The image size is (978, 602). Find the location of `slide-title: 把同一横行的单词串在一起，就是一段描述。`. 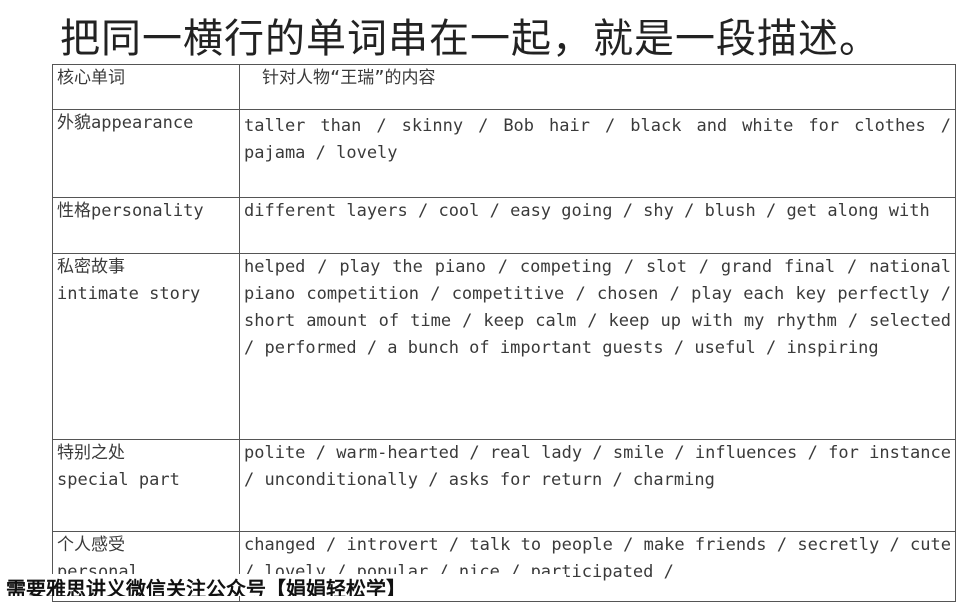

slide-title: 把同一横行的单词串在一起，就是一段描述。 is located at coordinates (470, 39).